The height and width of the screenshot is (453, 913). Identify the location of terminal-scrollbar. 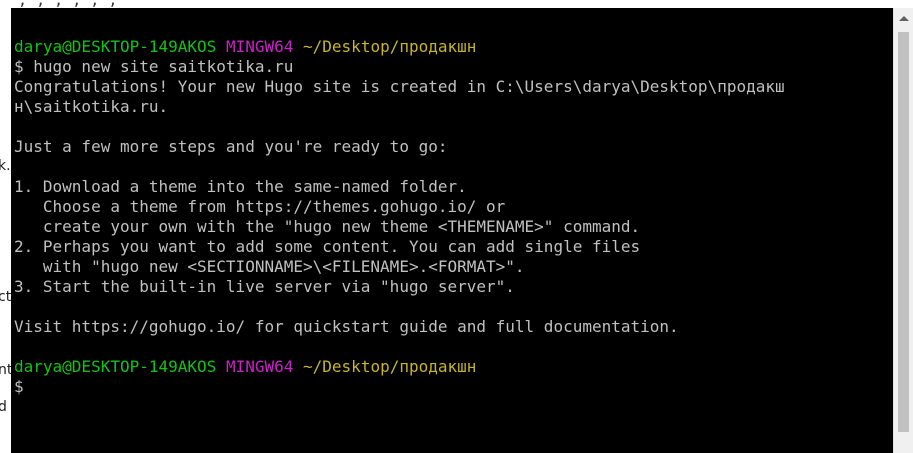
(903, 230).